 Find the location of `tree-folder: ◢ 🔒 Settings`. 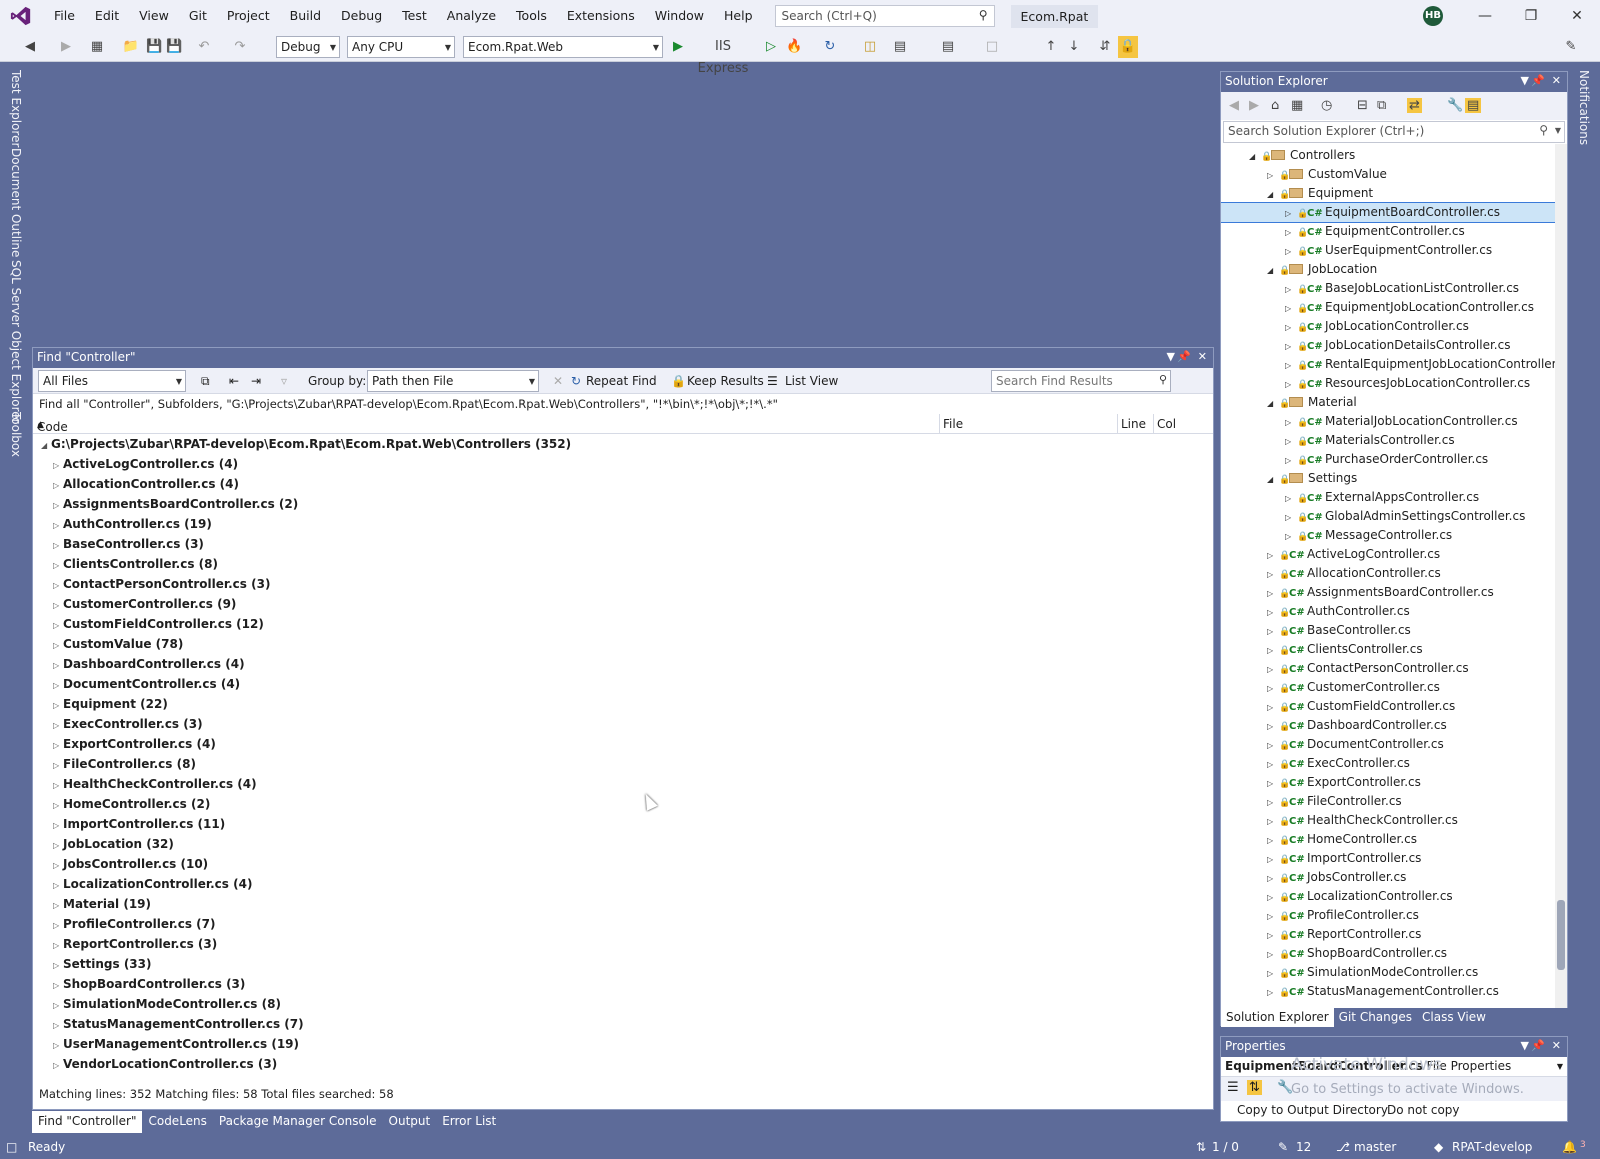

tree-folder: ◢ 🔒 Settings is located at coordinates (1388, 478).